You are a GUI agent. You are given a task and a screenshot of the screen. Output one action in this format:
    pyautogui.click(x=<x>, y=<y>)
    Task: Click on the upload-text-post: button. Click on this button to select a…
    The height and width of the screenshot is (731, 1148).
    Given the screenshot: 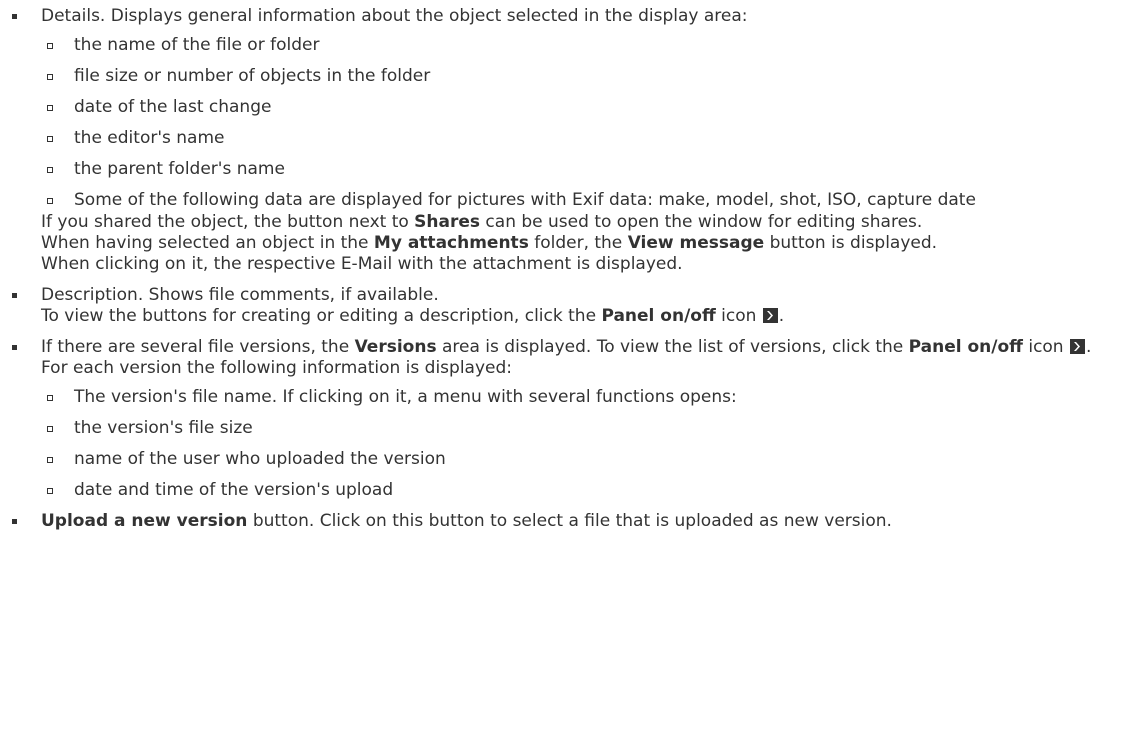 What is the action you would take?
    pyautogui.click(x=569, y=521)
    